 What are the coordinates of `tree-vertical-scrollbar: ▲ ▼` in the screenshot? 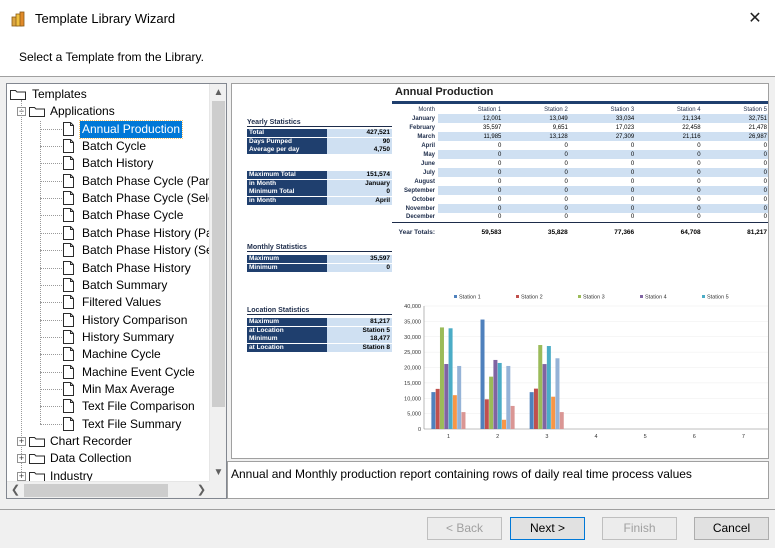 It's located at (217, 282).